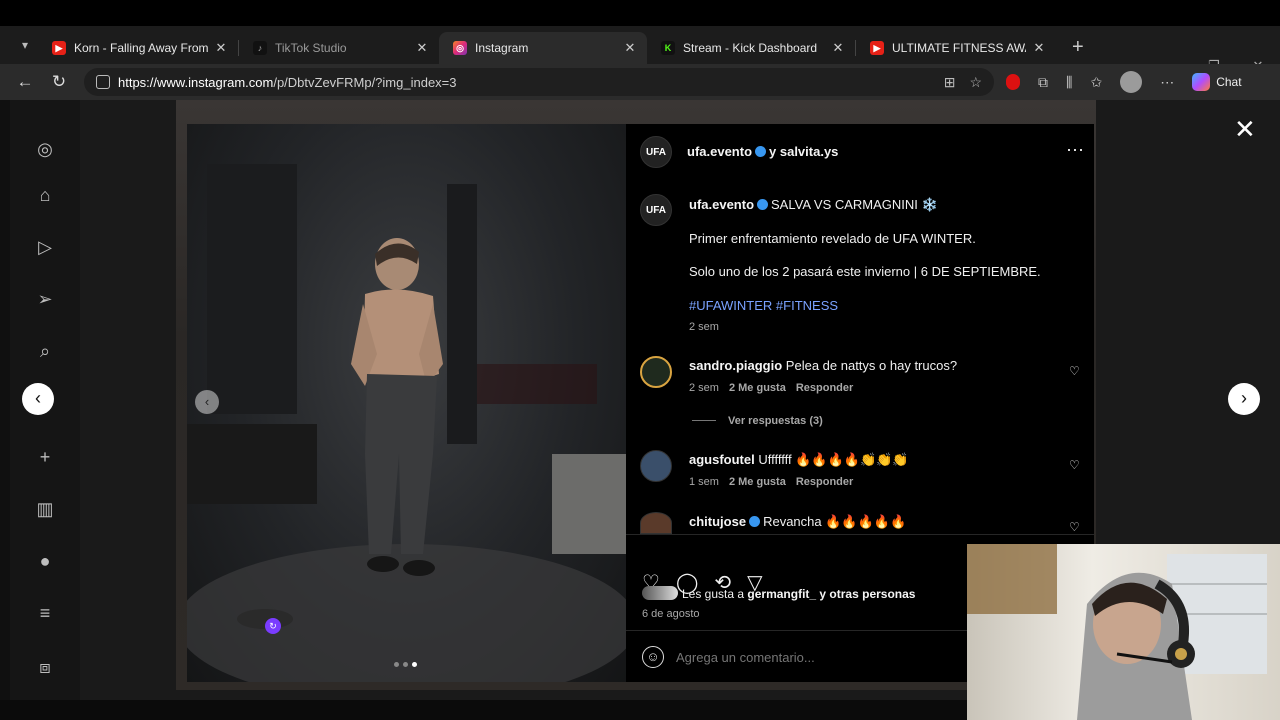 The height and width of the screenshot is (720, 1280). Describe the element at coordinates (196, 82) in the screenshot. I see `url-host: https://www.instagram.com` at that location.